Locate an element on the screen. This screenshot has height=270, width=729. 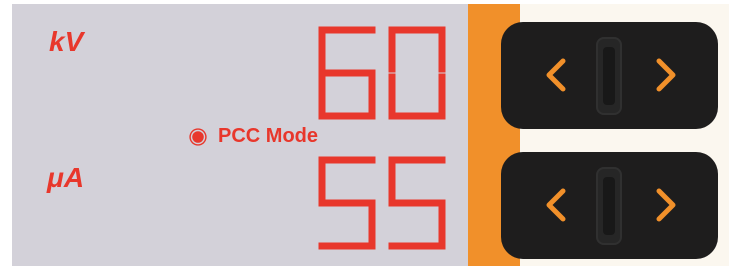
mode-status: PCC Mode is located at coordinates (253, 136).